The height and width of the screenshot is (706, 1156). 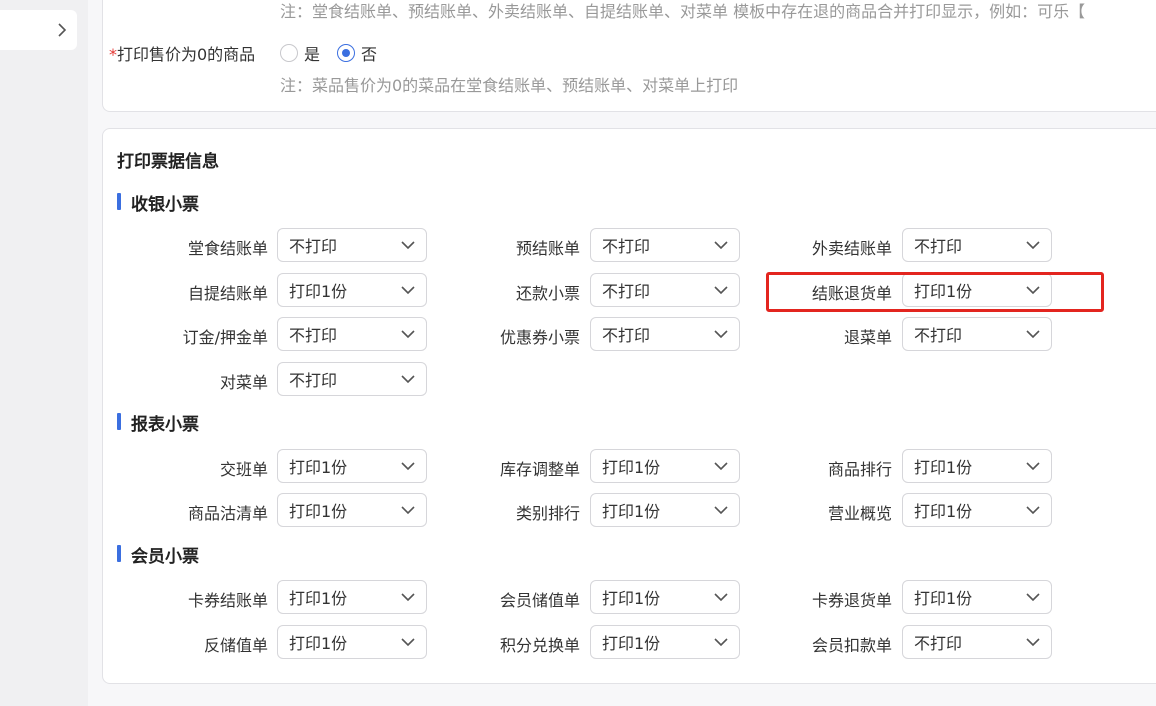 What do you see at coordinates (158, 422) in the screenshot?
I see `group-title-report: 报表小票` at bounding box center [158, 422].